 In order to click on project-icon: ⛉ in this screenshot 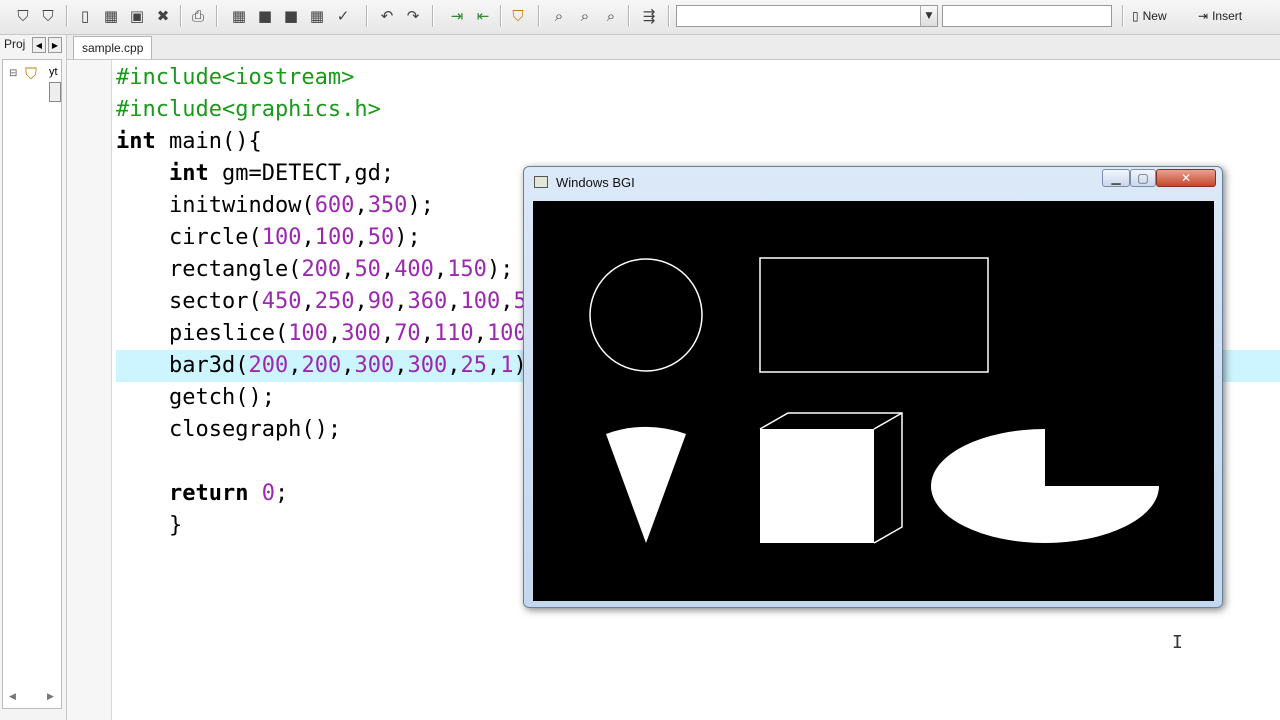, I will do `click(23, 16)`.